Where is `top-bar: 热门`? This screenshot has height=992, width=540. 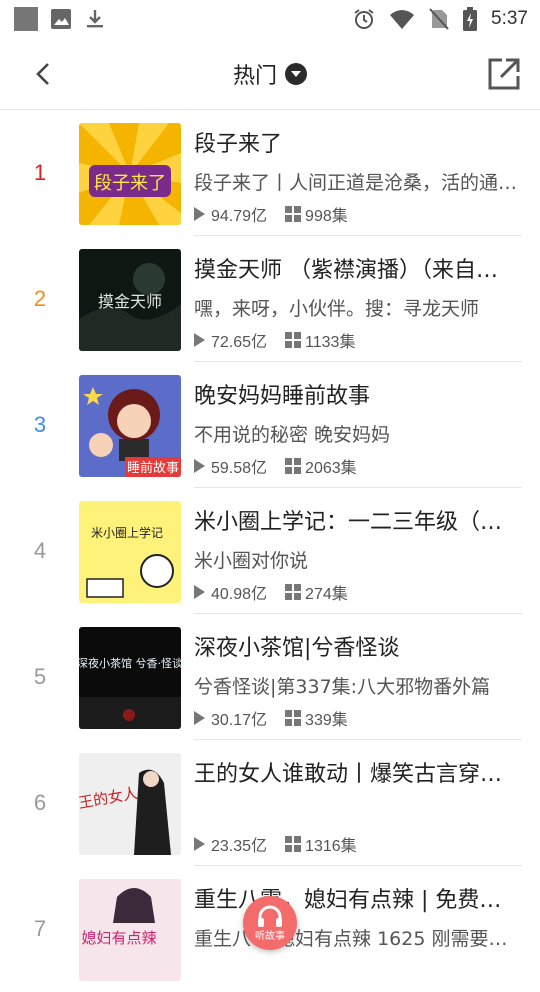 top-bar: 热门 is located at coordinates (270, 74).